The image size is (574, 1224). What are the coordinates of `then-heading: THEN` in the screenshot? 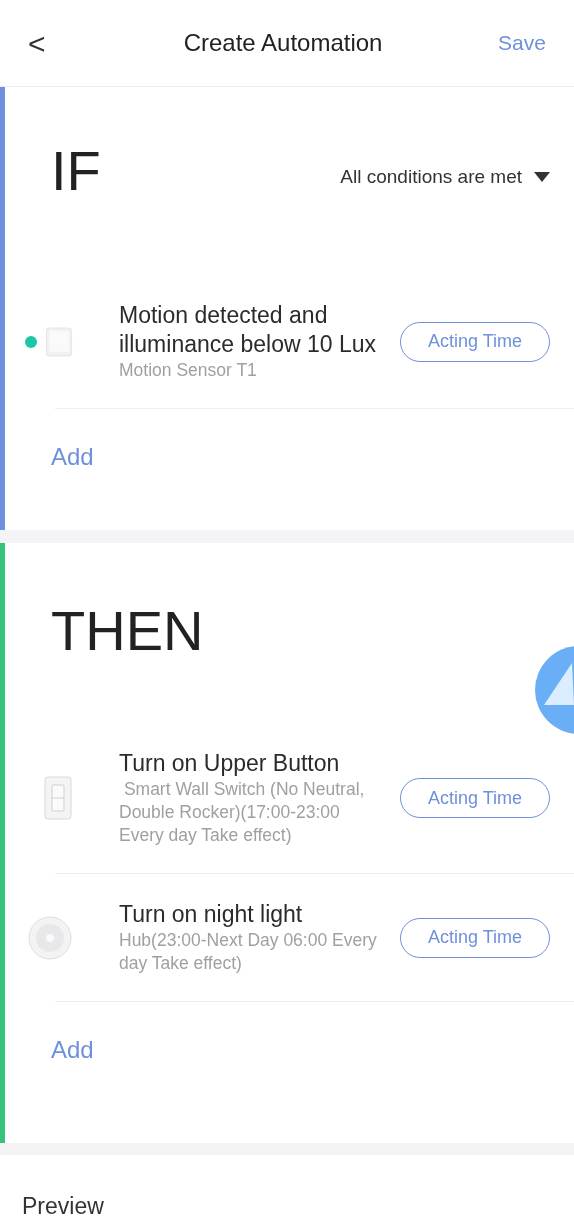 It's located at (127, 630).